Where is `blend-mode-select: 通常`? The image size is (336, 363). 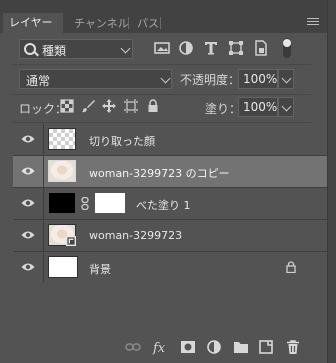
blend-mode-select: 通常 is located at coordinates (95, 79).